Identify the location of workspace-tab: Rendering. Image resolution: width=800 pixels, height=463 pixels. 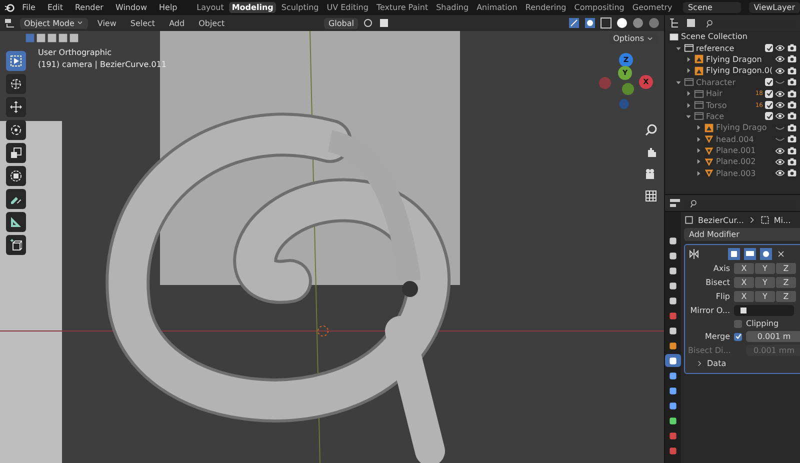
(546, 7).